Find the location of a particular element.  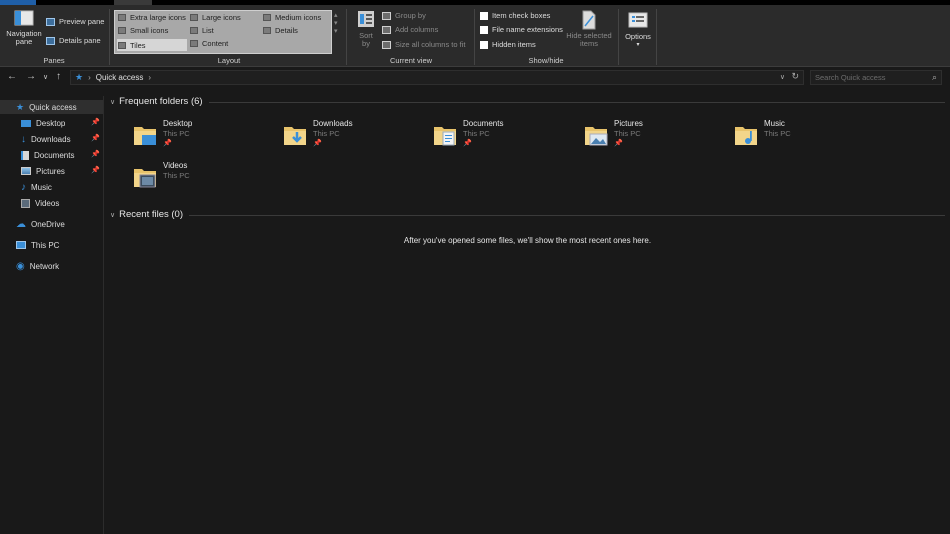

sidebar-item-label: Network is located at coordinates (44, 266).